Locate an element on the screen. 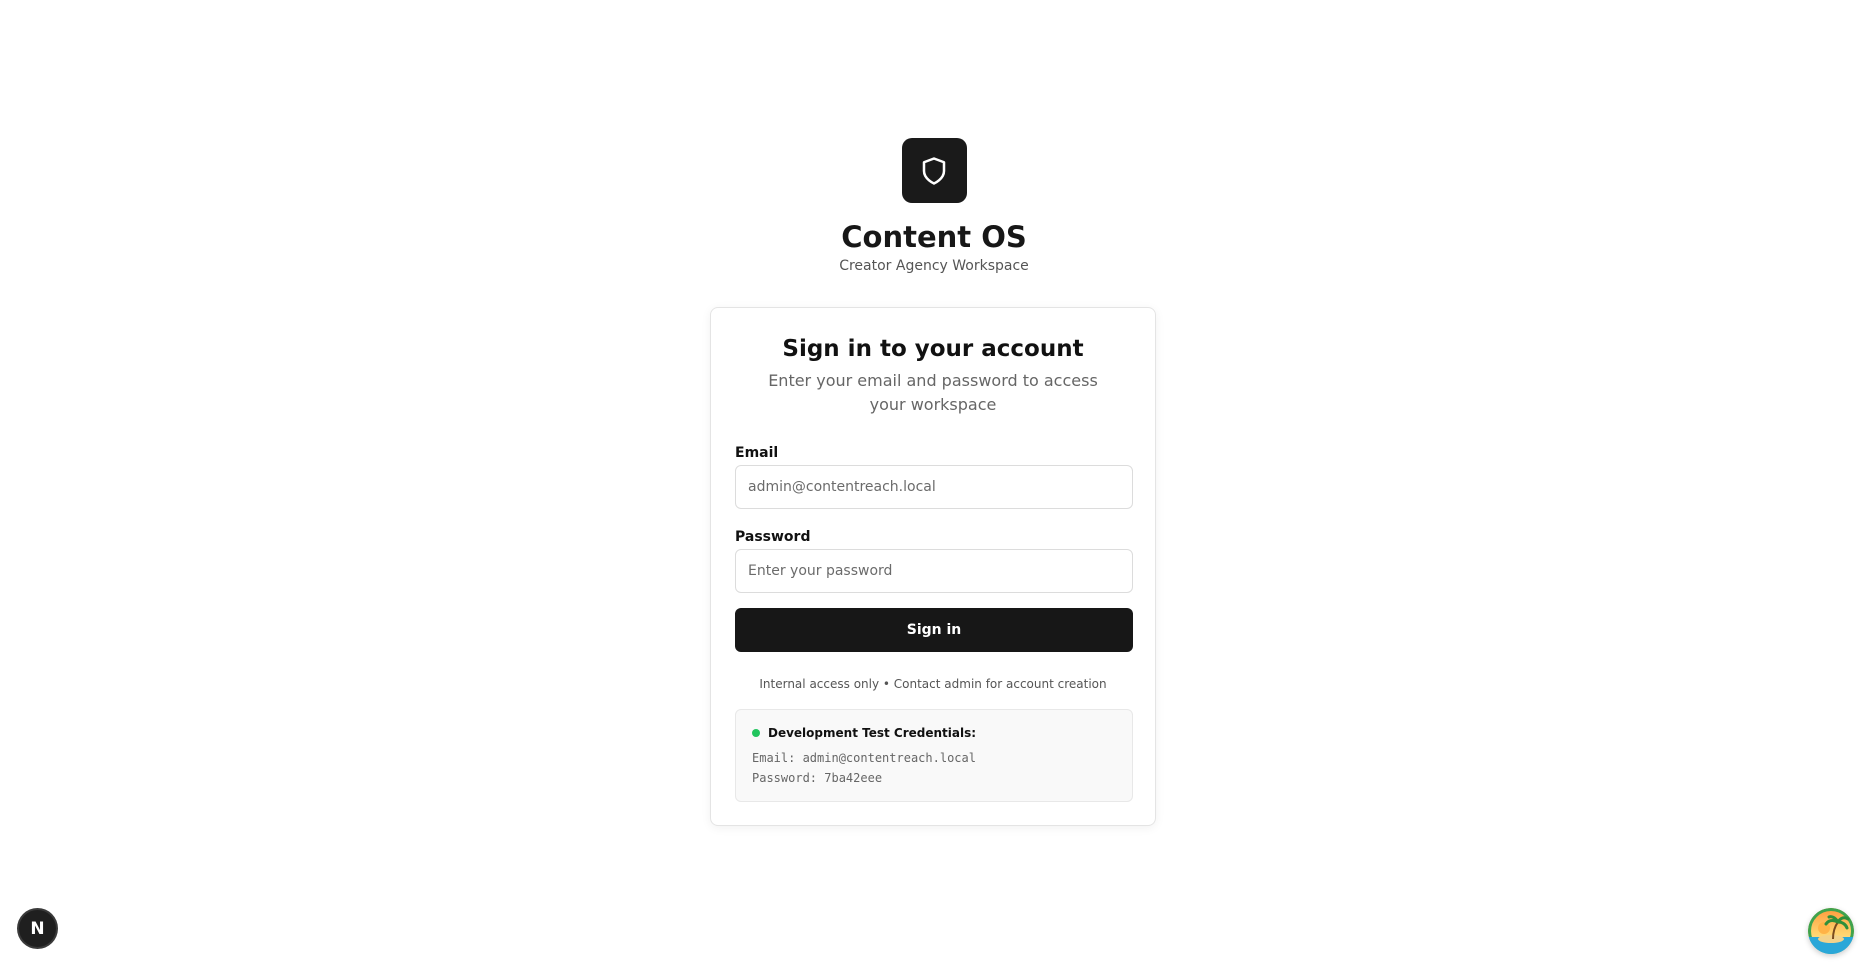 The height and width of the screenshot is (966, 1868). dev-credentials-header: Development Test Credentials: is located at coordinates (864, 733).